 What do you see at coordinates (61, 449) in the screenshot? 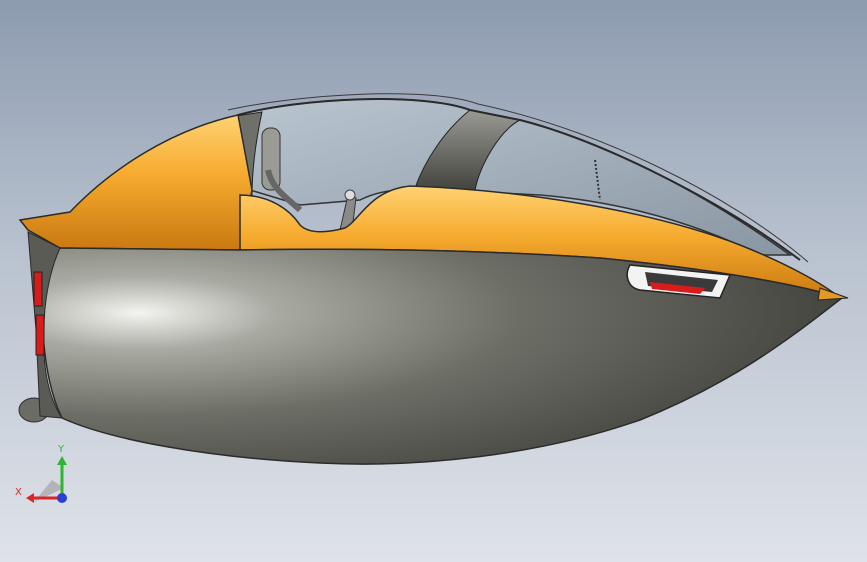
I see `y-axis-label: Y` at bounding box center [61, 449].